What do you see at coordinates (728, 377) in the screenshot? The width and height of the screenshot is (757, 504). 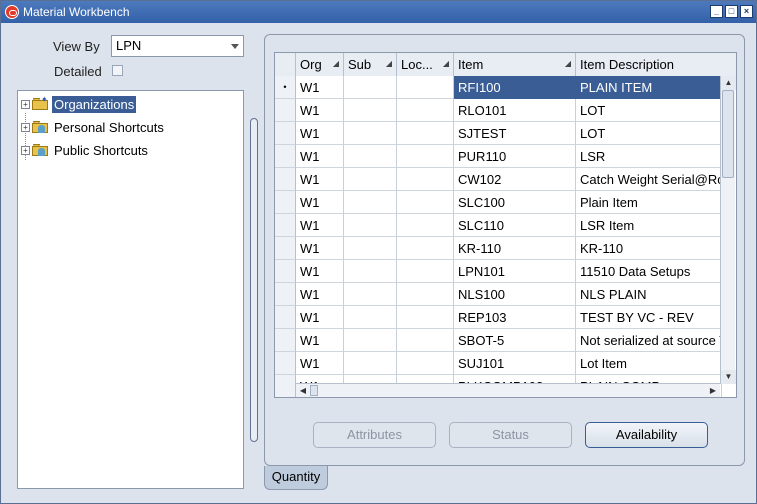 I see `scroll-down-icon: ▼` at bounding box center [728, 377].